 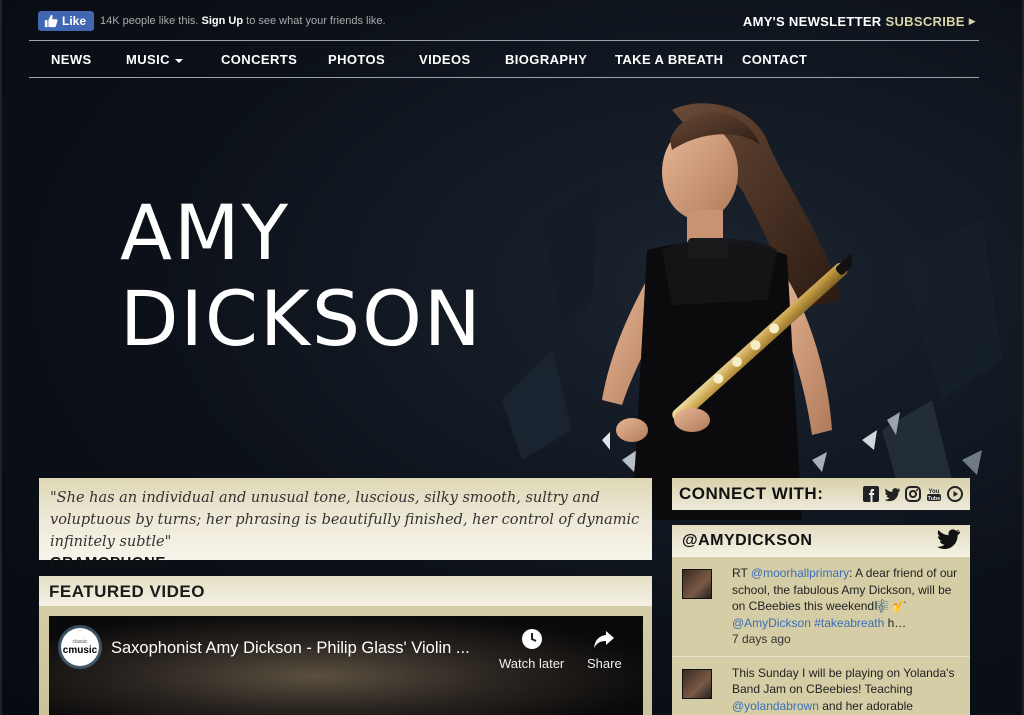 I want to click on tweet-mention: @yolandabrown, so click(x=775, y=706).